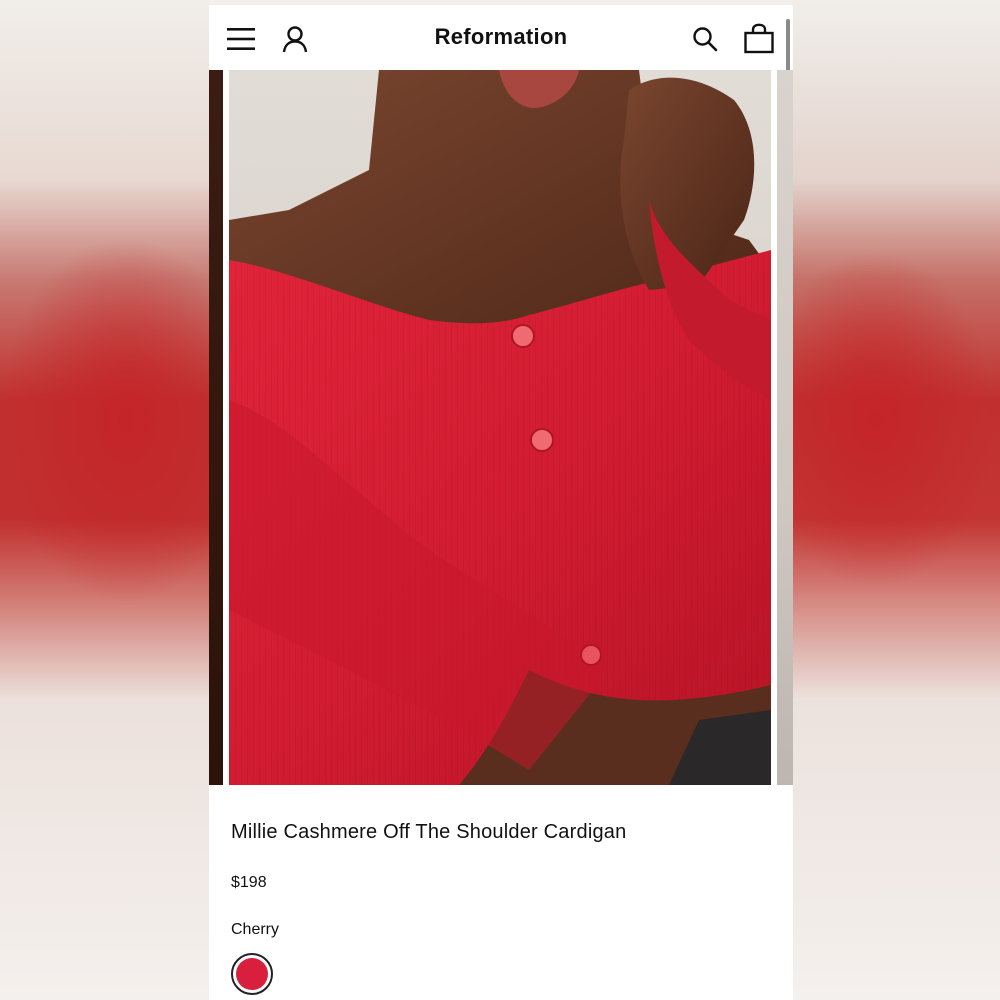  What do you see at coordinates (216, 427) in the screenshot?
I see `previous-image-slice` at bounding box center [216, 427].